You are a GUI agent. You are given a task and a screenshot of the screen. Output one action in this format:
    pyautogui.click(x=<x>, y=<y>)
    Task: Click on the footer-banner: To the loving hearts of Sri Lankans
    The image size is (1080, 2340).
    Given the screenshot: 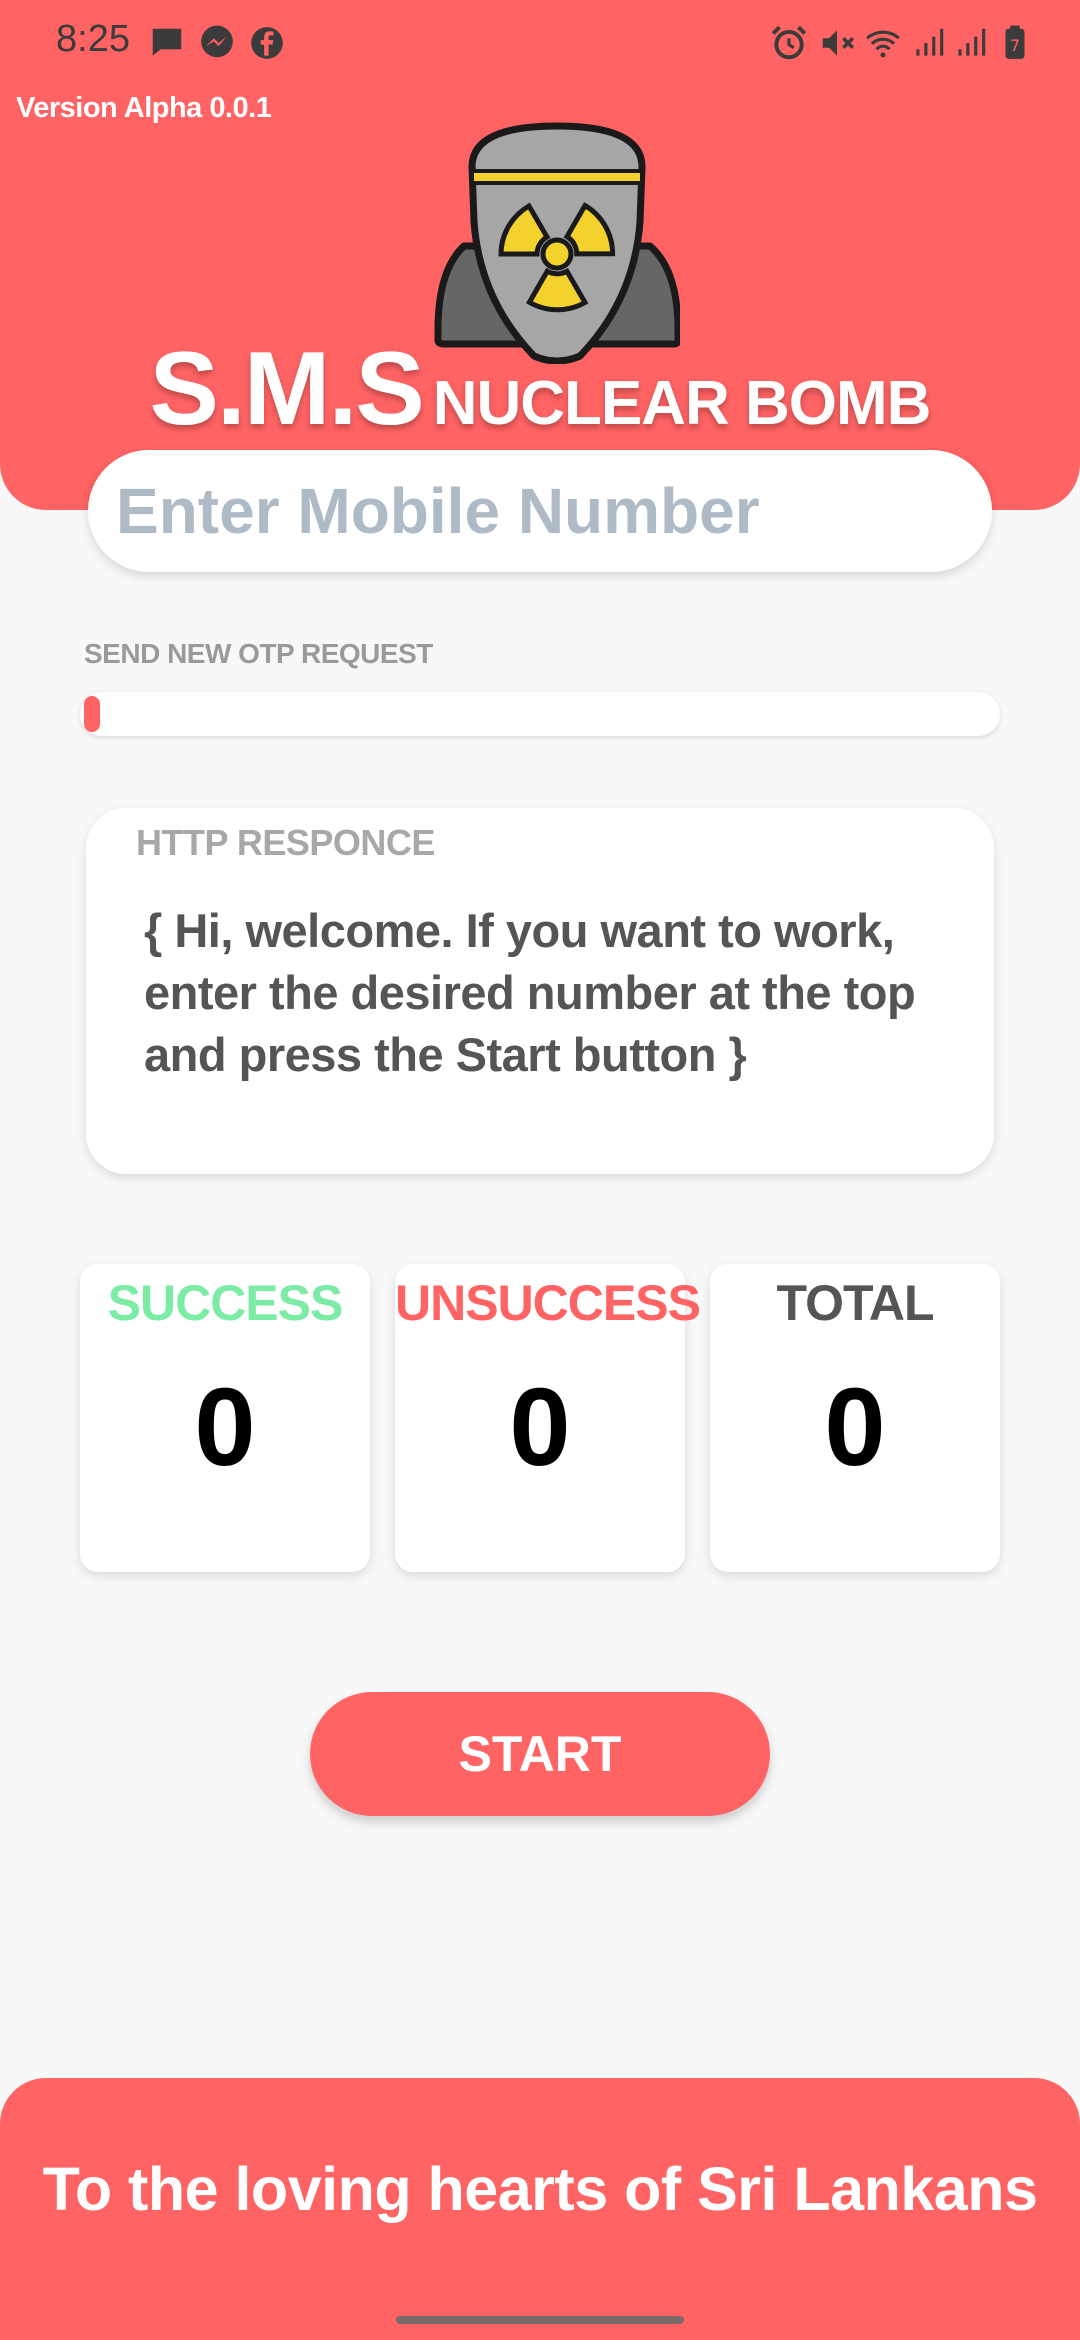 What is the action you would take?
    pyautogui.click(x=540, y=2209)
    